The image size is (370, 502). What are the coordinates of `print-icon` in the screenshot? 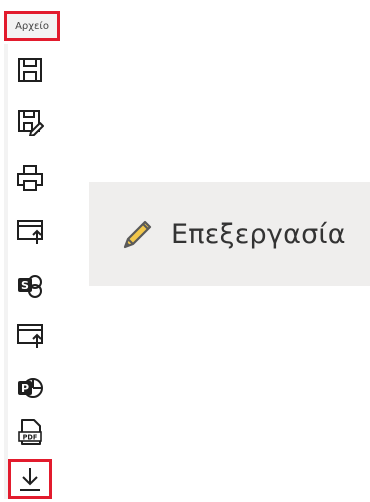 It's located at (30, 178).